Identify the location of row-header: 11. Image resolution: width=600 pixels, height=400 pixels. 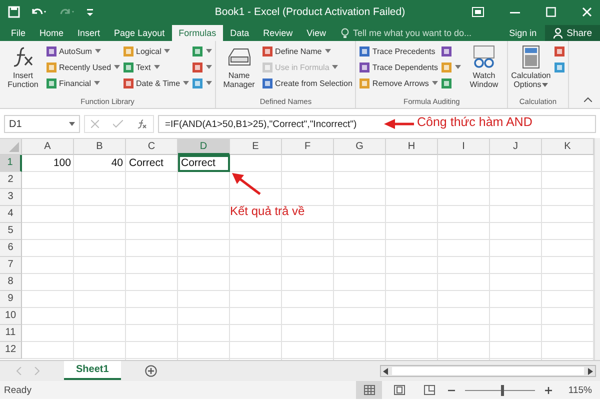
(11, 333).